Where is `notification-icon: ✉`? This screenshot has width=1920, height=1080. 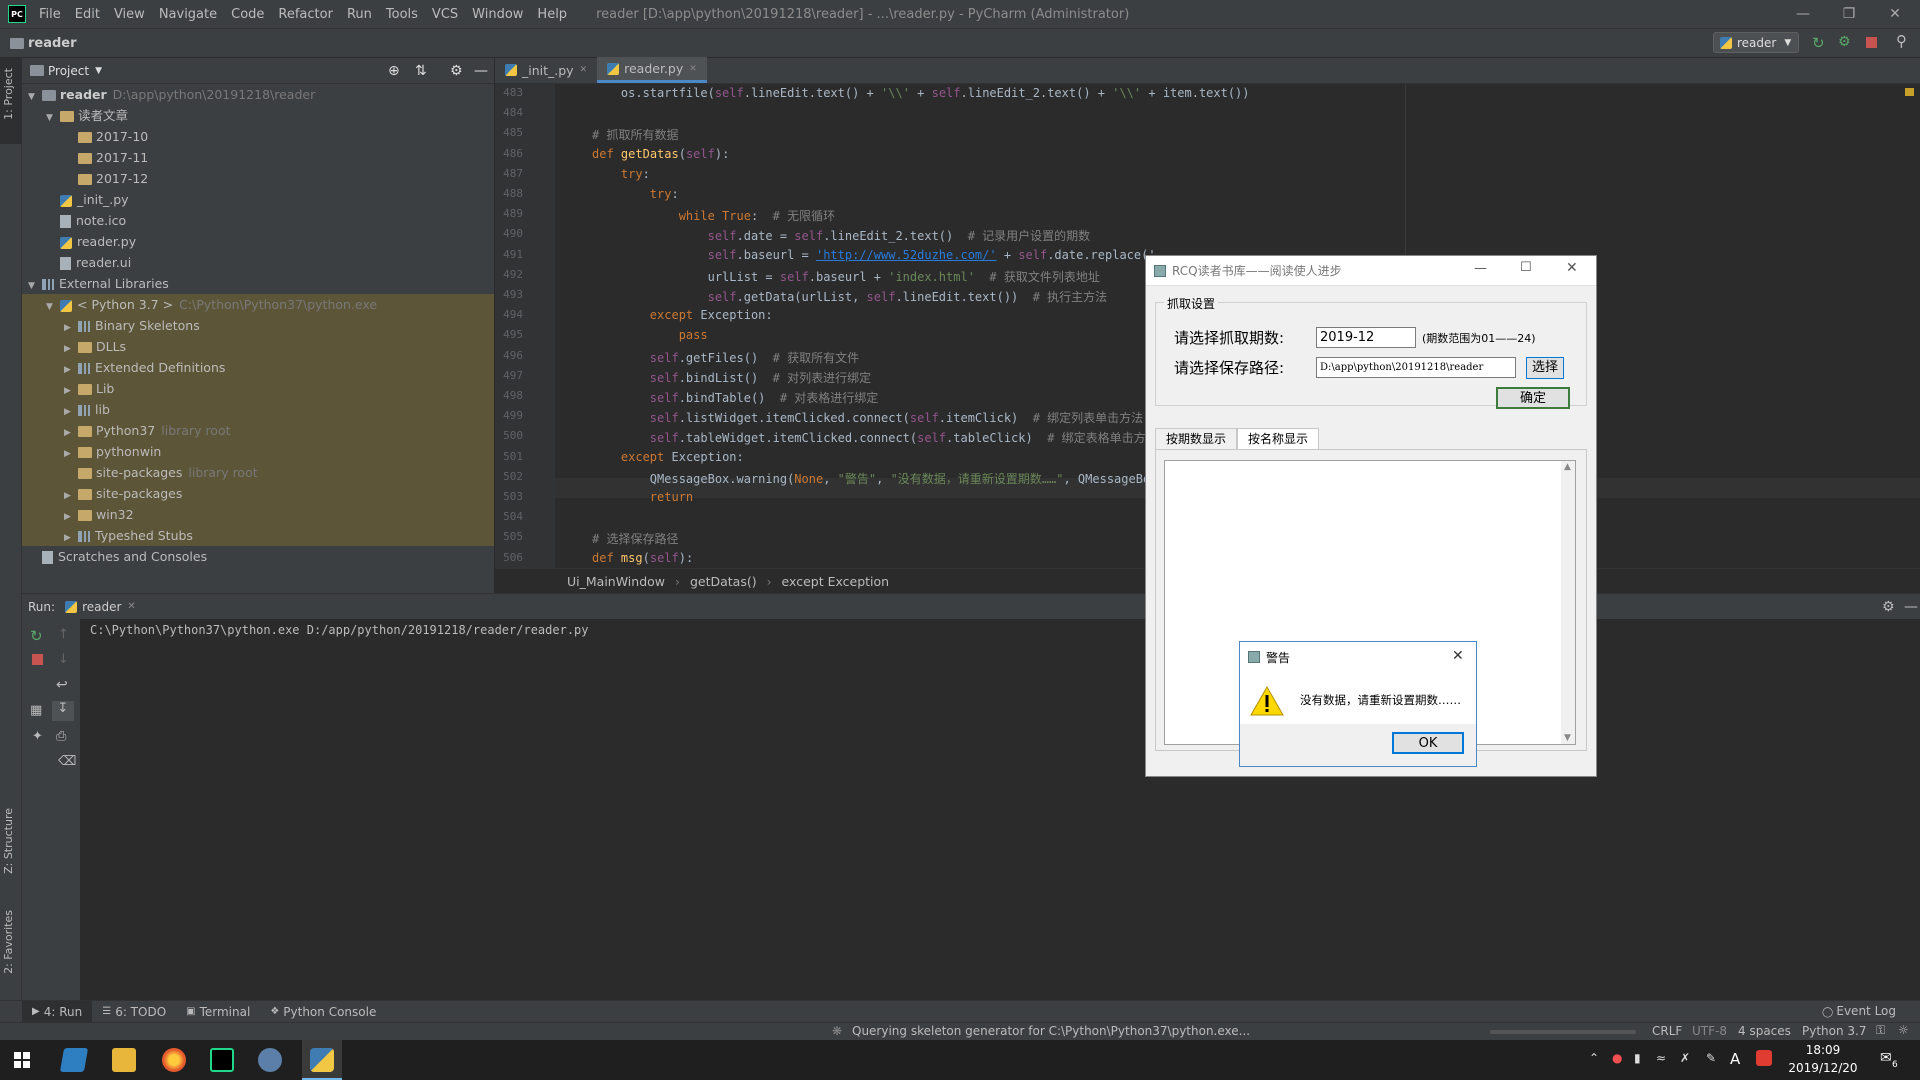
notification-icon: ✉ is located at coordinates (1886, 1058).